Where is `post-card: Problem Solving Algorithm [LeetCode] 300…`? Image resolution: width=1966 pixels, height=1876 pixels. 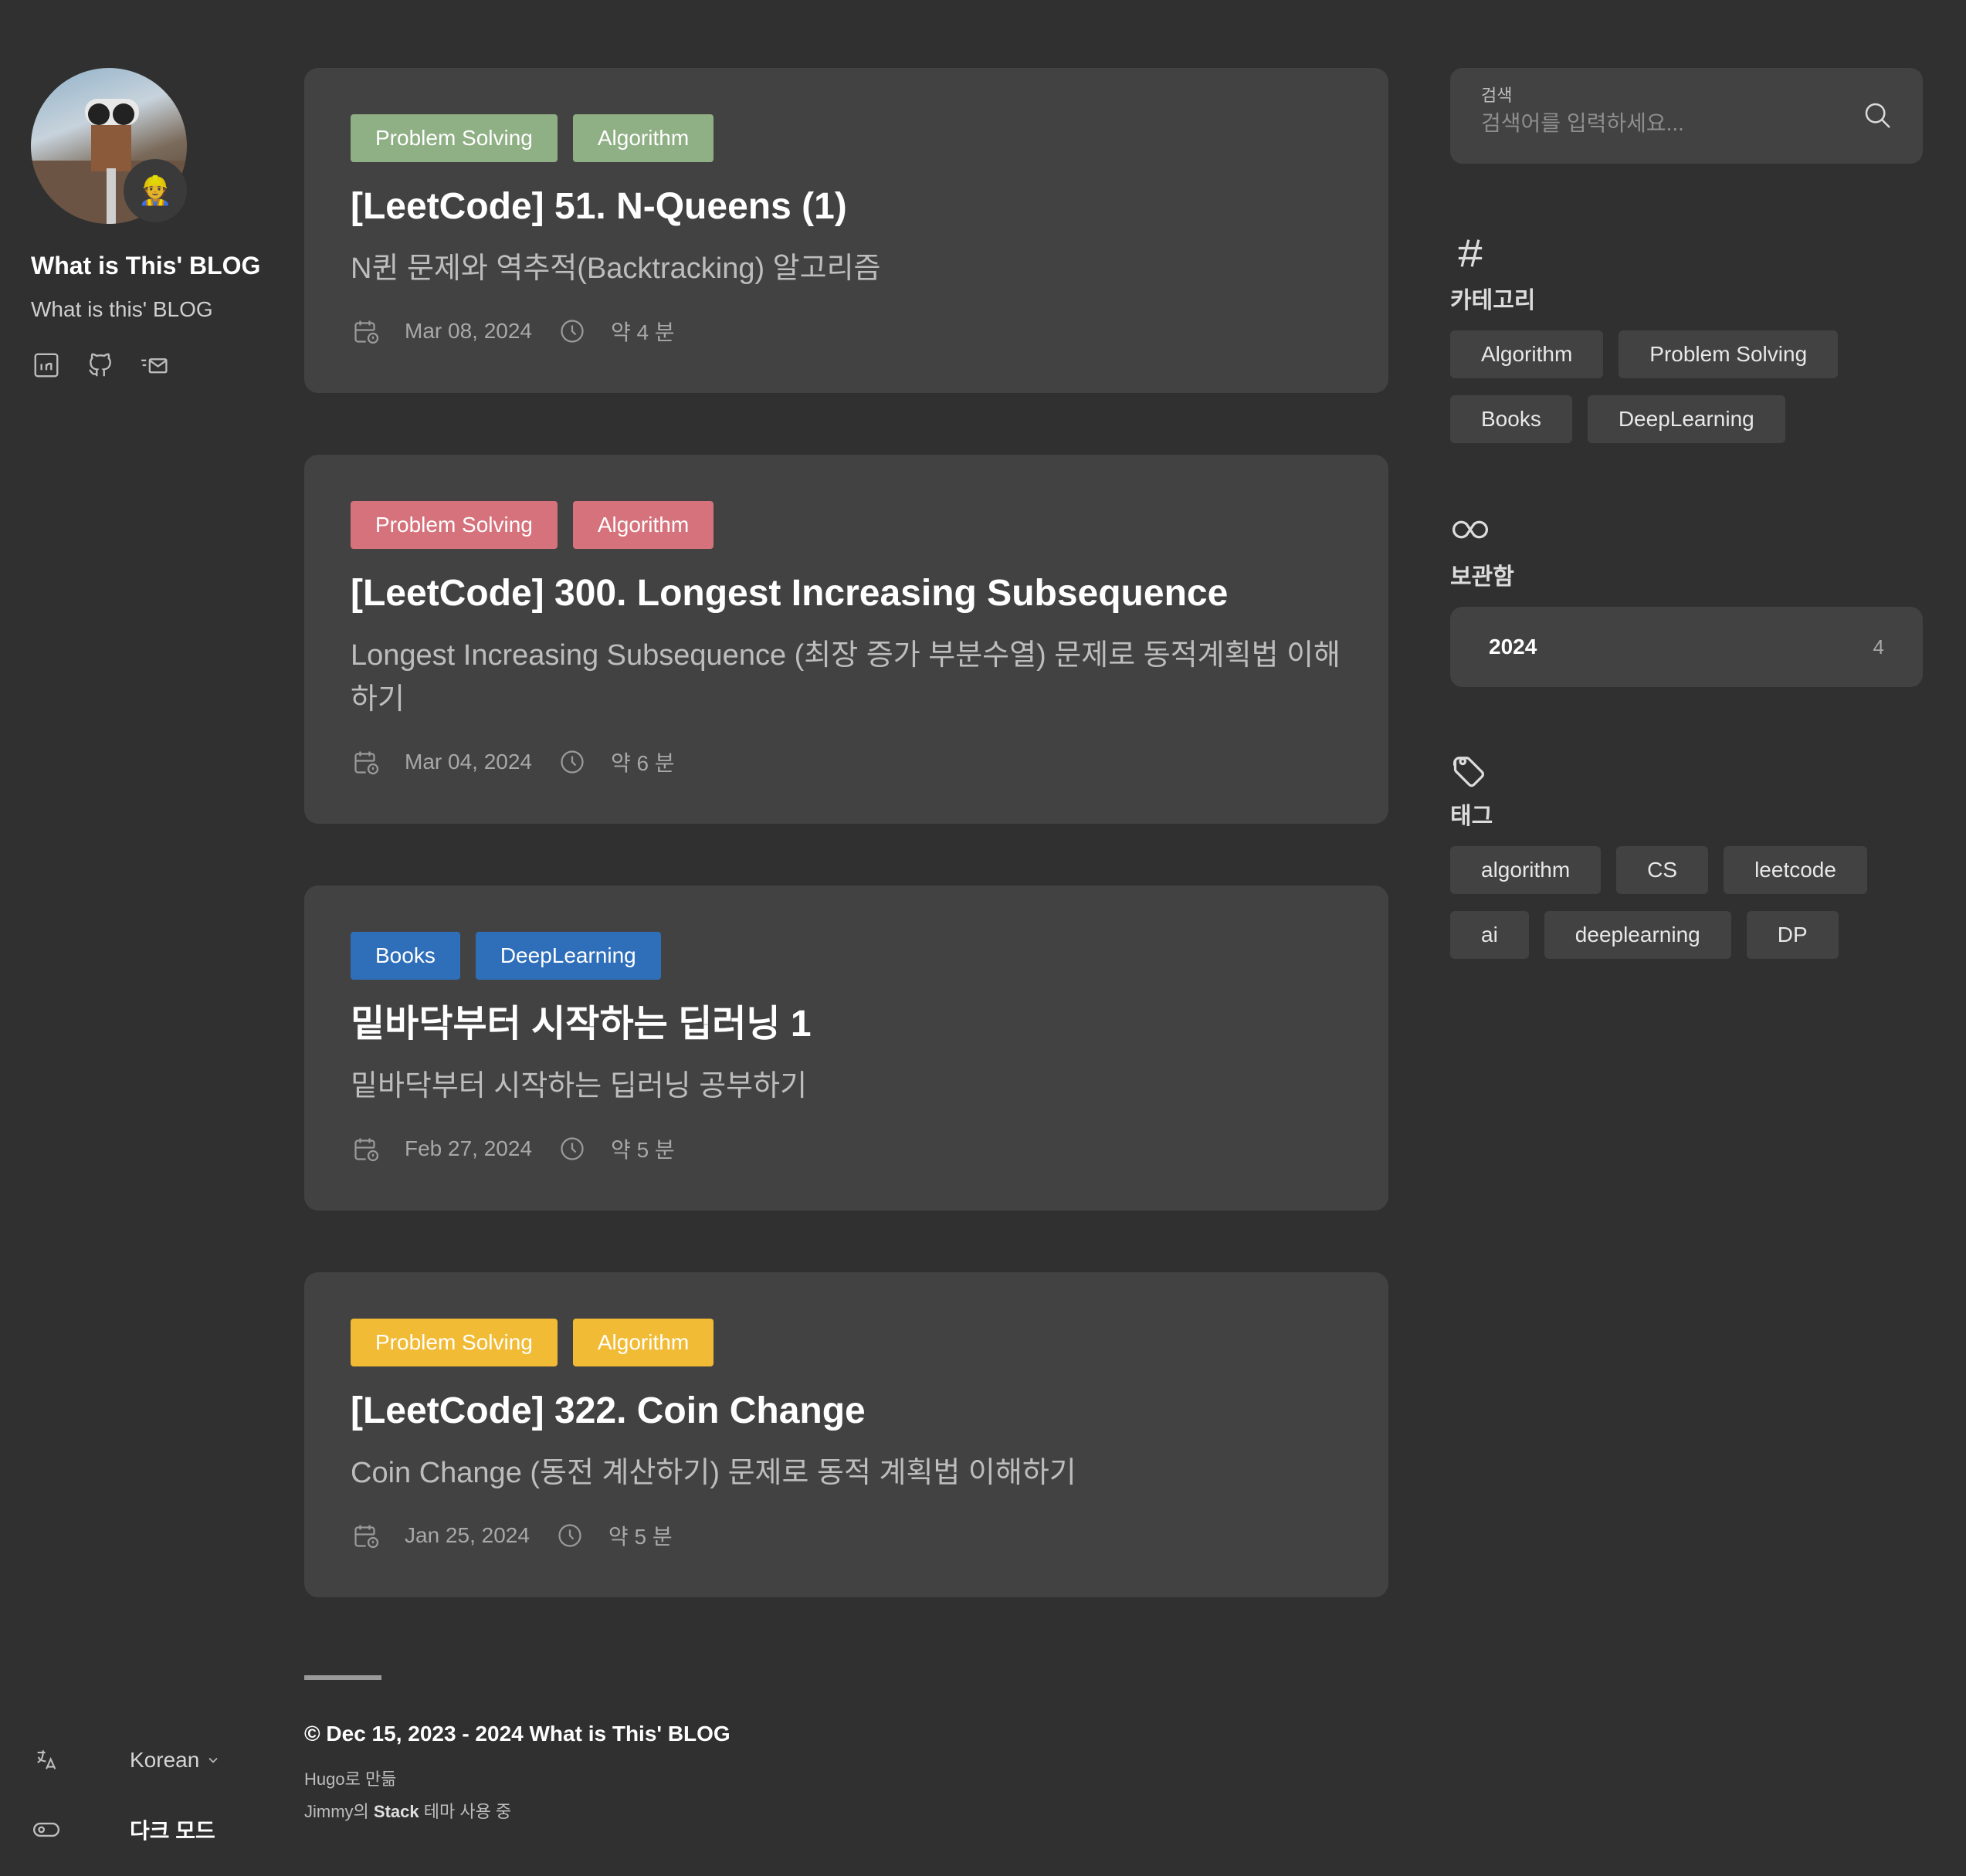
post-card: Problem Solving Algorithm [LeetCode] 300… is located at coordinates (846, 639).